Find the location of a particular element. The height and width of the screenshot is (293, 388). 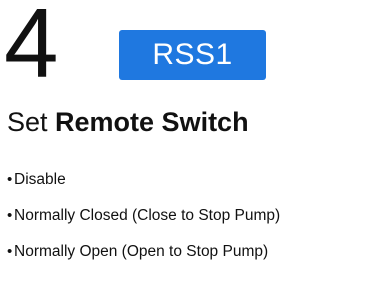

setting-heading: Set Remote Switch is located at coordinates (128, 122).